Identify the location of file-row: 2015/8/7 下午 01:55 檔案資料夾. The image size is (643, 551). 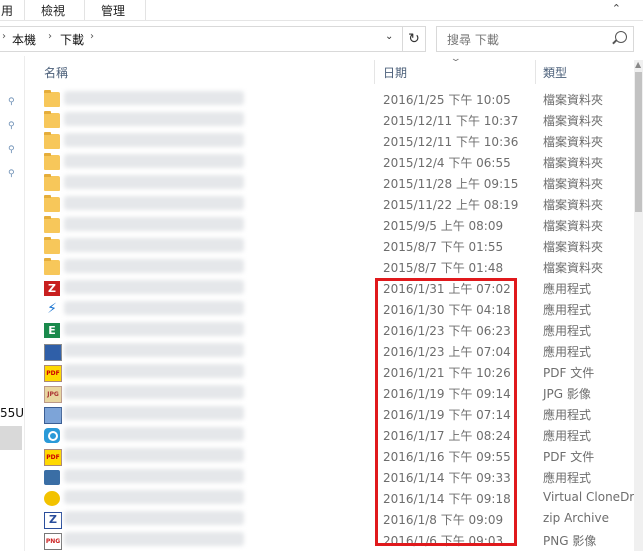
(329, 246).